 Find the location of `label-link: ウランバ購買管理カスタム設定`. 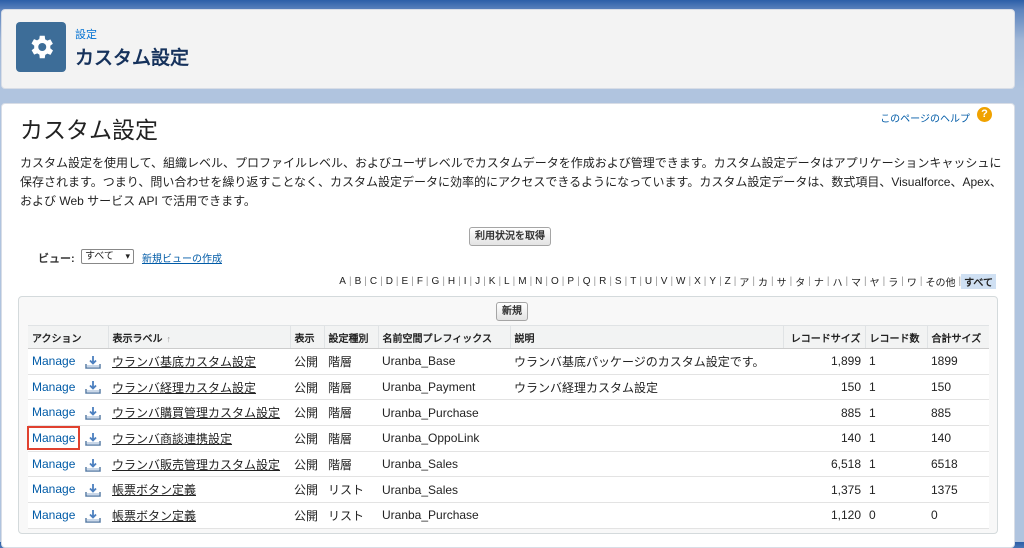

label-link: ウランバ購買管理カスタム設定 is located at coordinates (196, 413).